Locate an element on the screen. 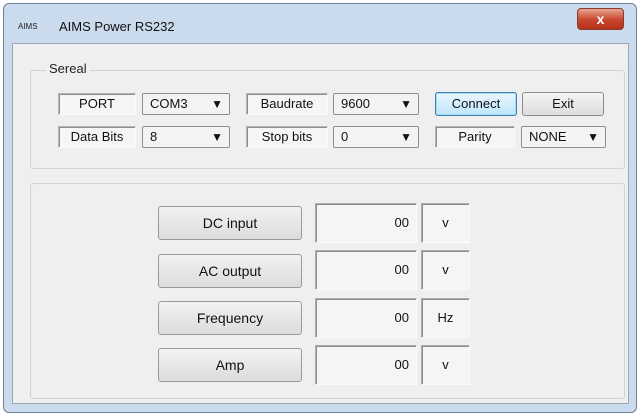  stop-bits-select: 0 ▼ is located at coordinates (376, 137).